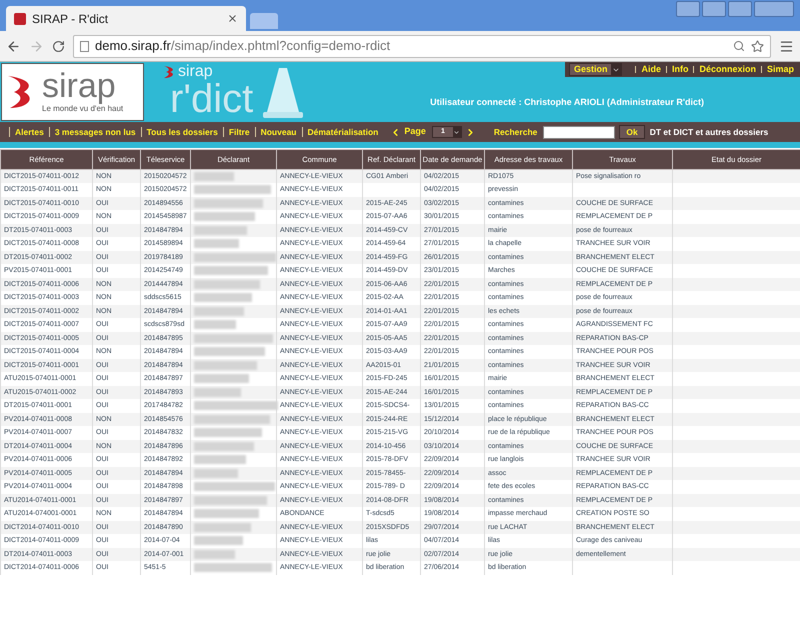 This screenshot has width=800, height=639. What do you see at coordinates (727, 69) in the screenshot?
I see `menu-link: Déconnexion` at bounding box center [727, 69].